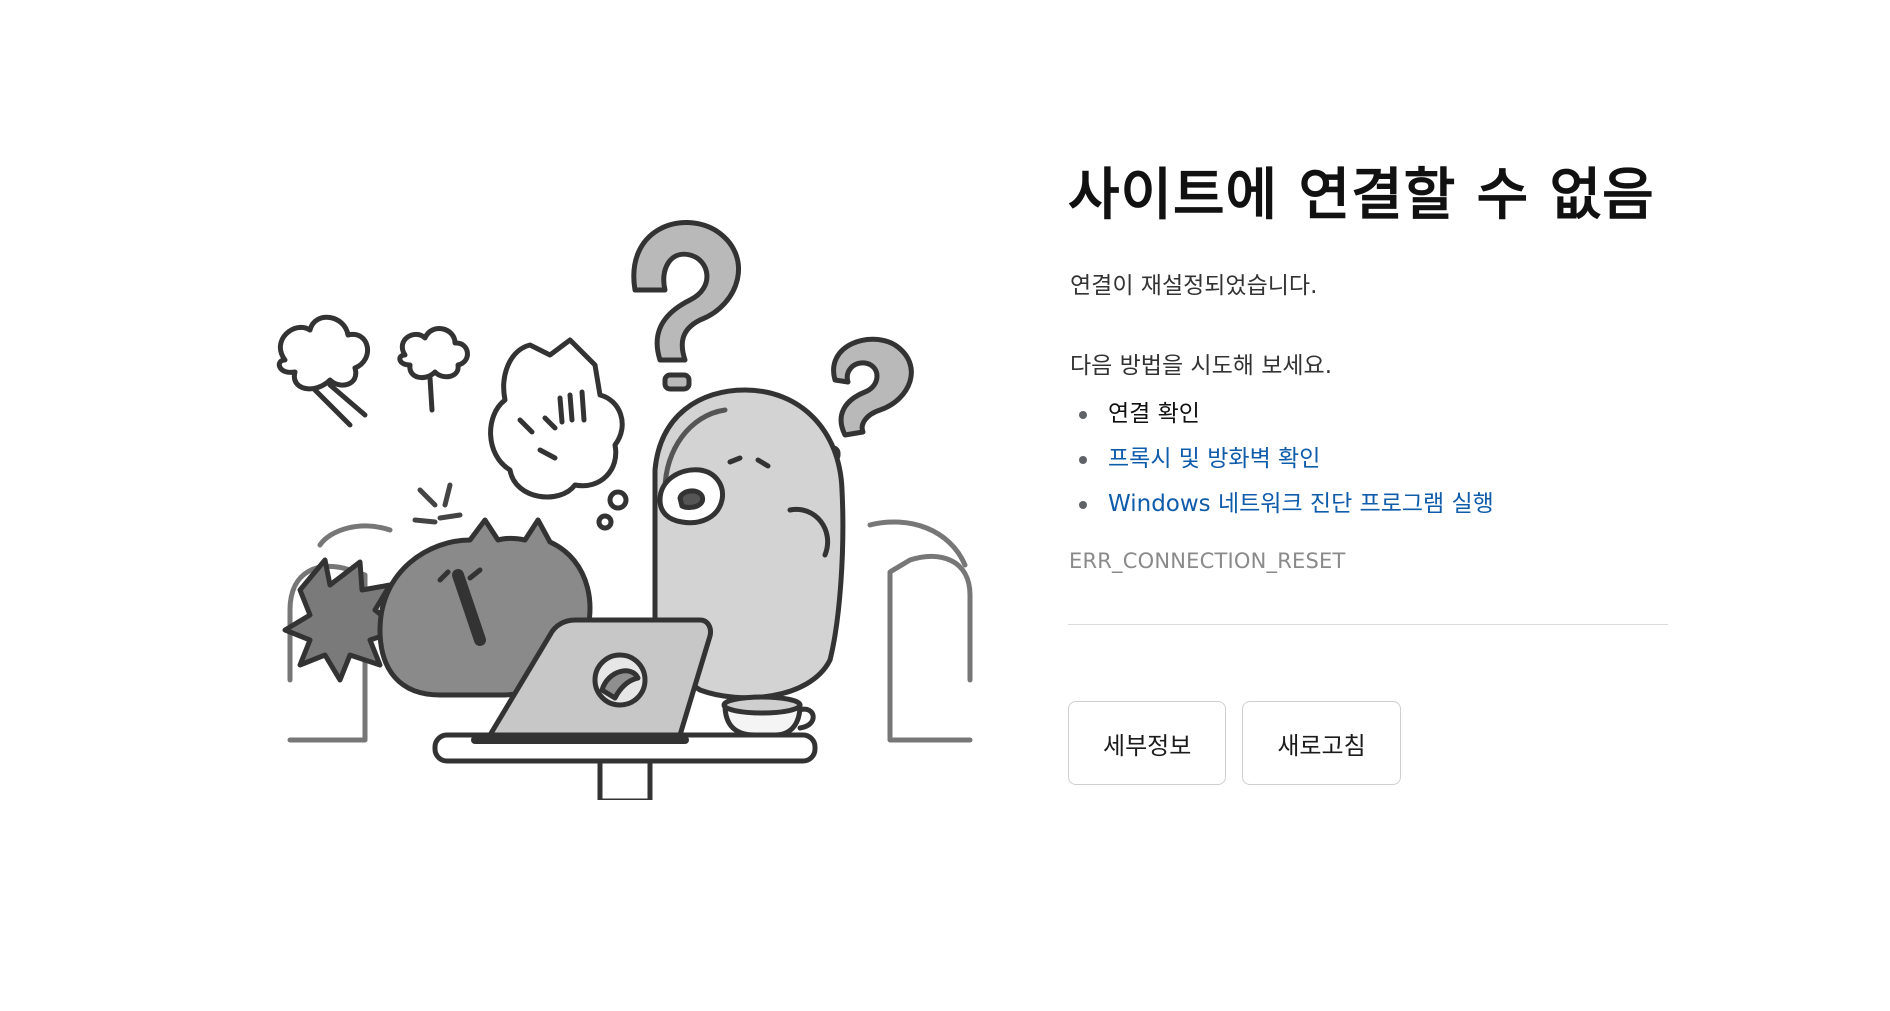 Image resolution: width=1890 pixels, height=1011 pixels. What do you see at coordinates (1368, 624) in the screenshot?
I see `divider` at bounding box center [1368, 624].